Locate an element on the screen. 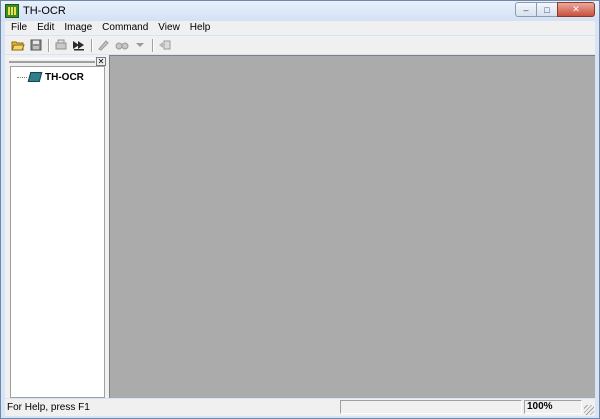 This screenshot has height=419, width=600. caption-buttons: – □ ✕ is located at coordinates (555, 10).